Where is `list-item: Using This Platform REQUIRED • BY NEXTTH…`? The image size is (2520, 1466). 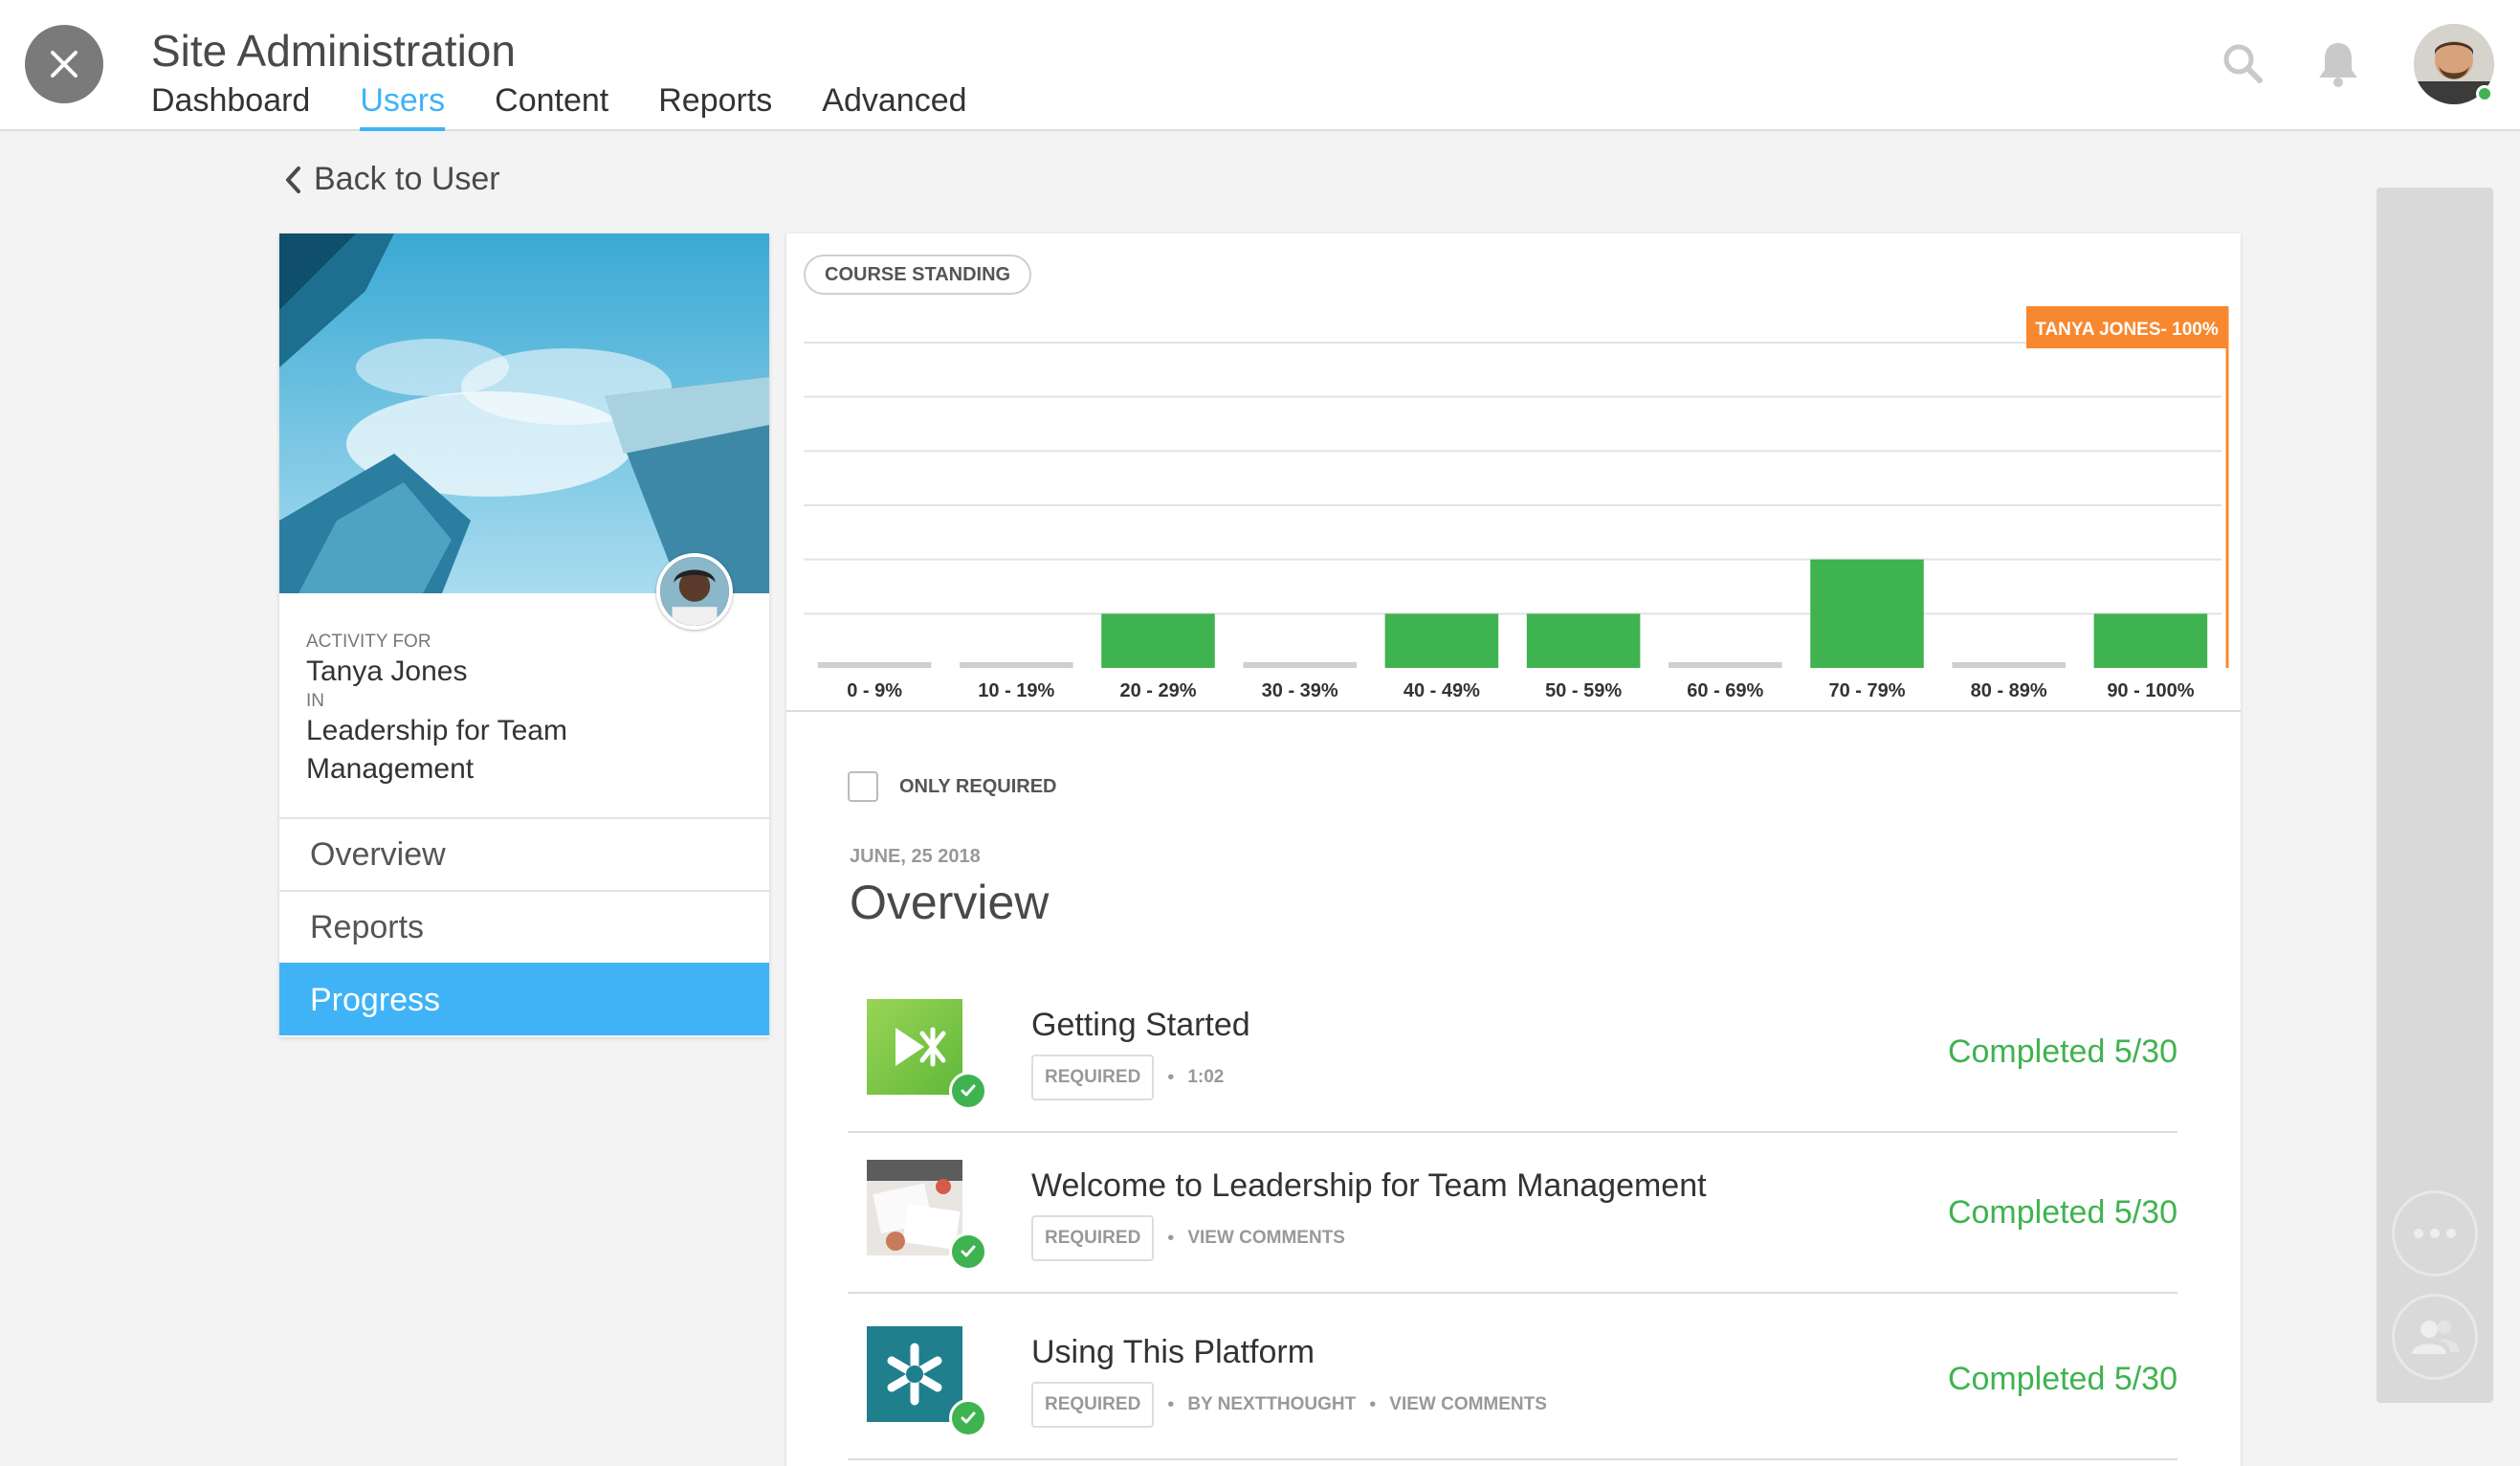 list-item: Using This Platform REQUIRED • BY NEXTTH… is located at coordinates (1512, 1379).